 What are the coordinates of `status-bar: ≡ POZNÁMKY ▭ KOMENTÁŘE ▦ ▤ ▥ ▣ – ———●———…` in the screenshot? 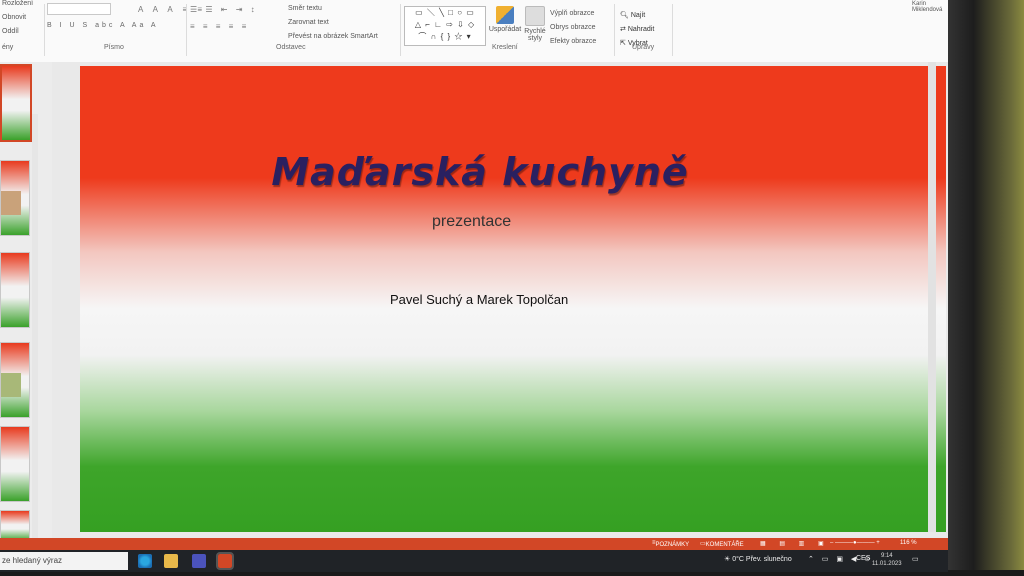 It's located at (474, 544).